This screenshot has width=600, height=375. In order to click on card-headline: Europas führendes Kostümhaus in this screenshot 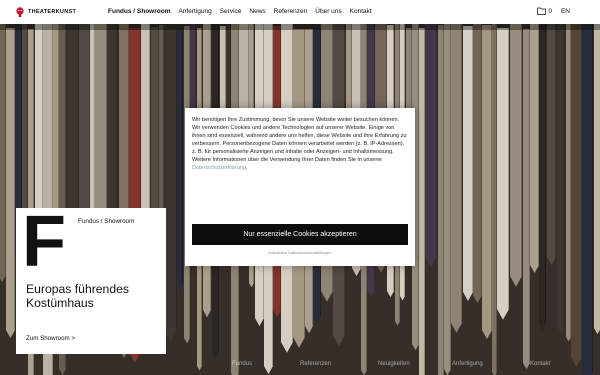, I will do `click(77, 296)`.